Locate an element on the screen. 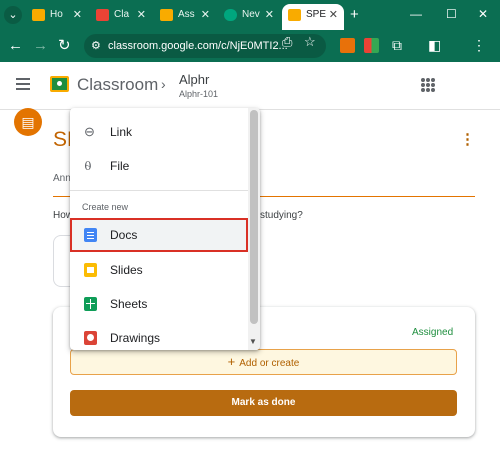 The width and height of the screenshot is (500, 453). tab-assignment: Ass ✕ is located at coordinates (185, 16).